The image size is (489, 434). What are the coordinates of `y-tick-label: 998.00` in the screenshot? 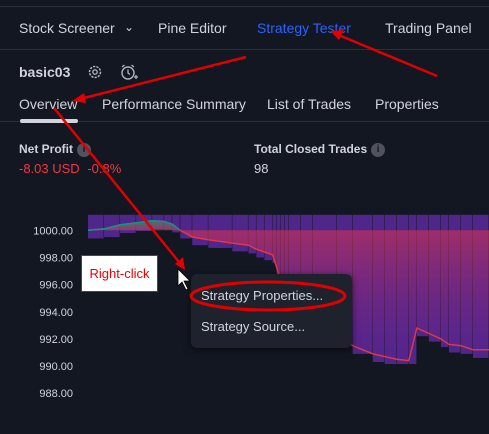 It's located at (56, 258).